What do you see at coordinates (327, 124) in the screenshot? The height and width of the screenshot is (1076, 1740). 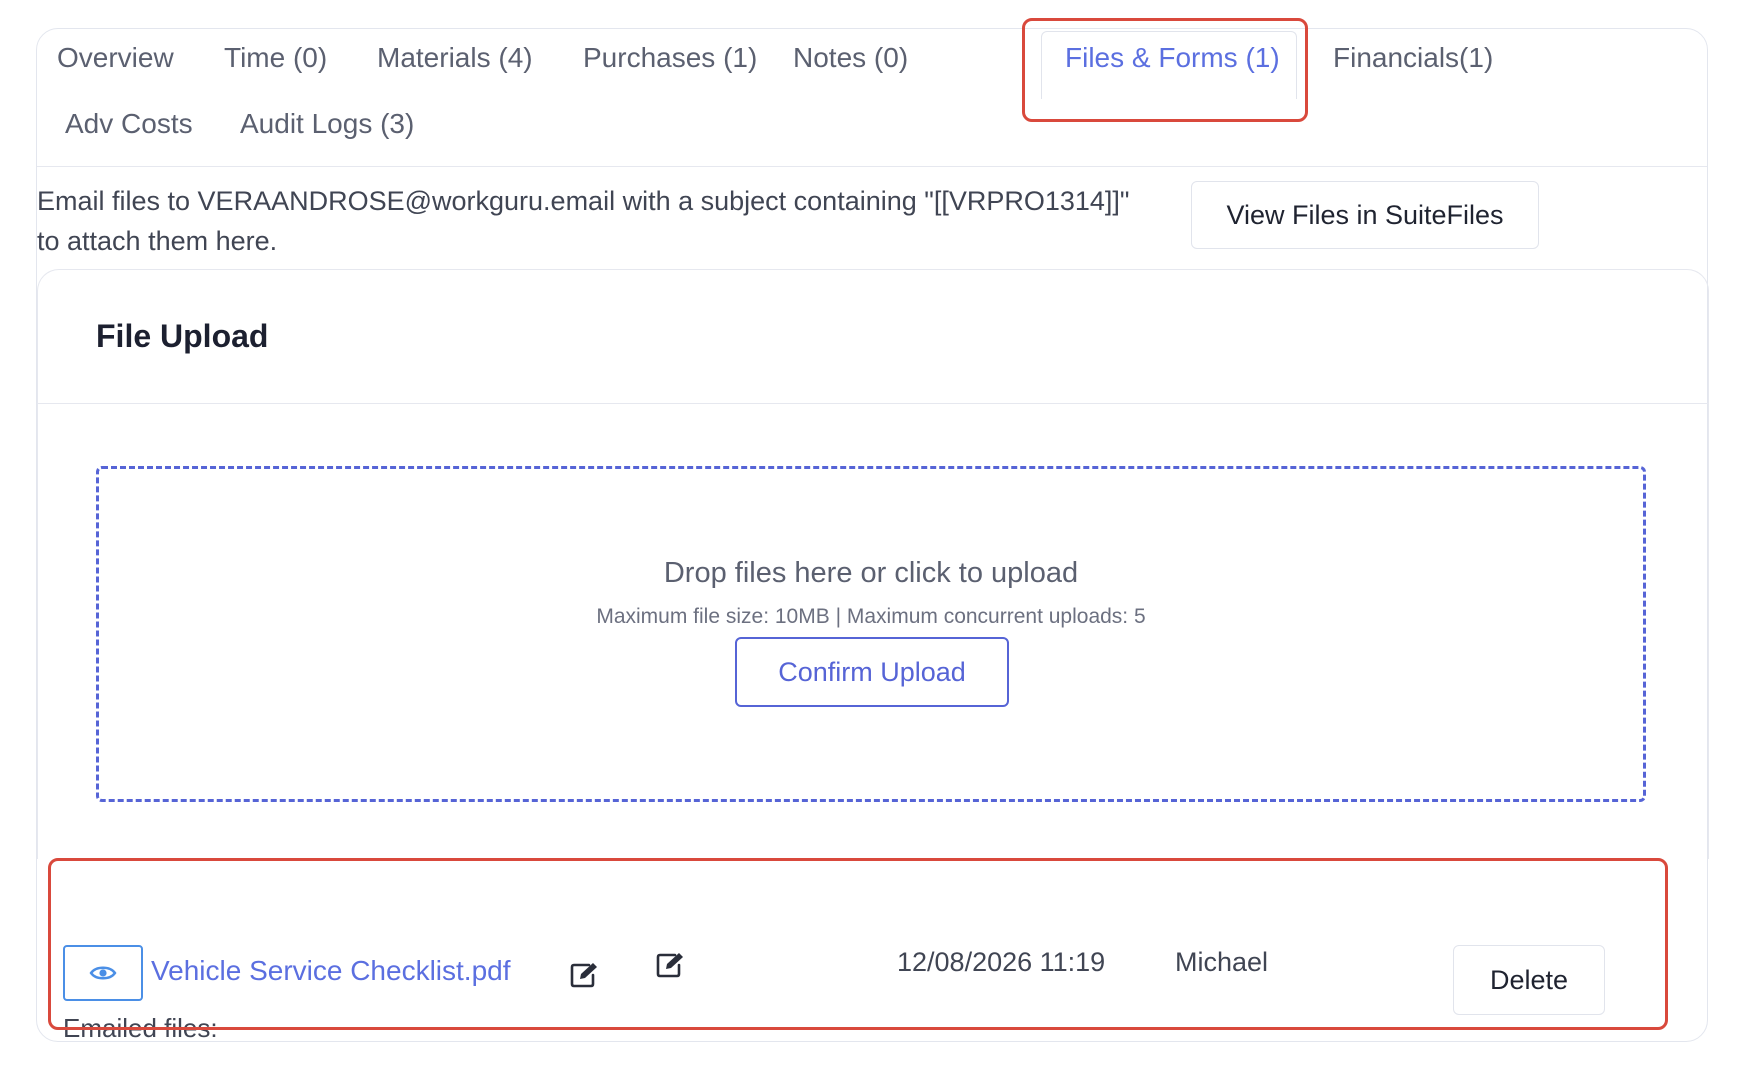 I see `tab-audit-logs: Audit Logs (3)` at bounding box center [327, 124].